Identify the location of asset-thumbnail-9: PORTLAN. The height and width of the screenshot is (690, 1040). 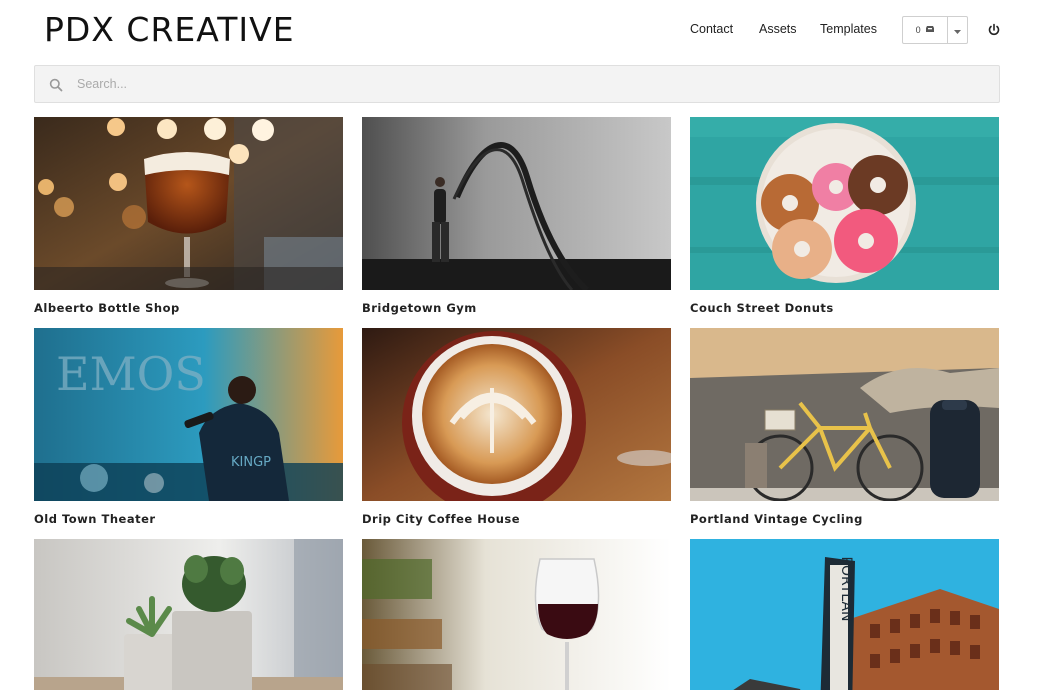
(844, 614).